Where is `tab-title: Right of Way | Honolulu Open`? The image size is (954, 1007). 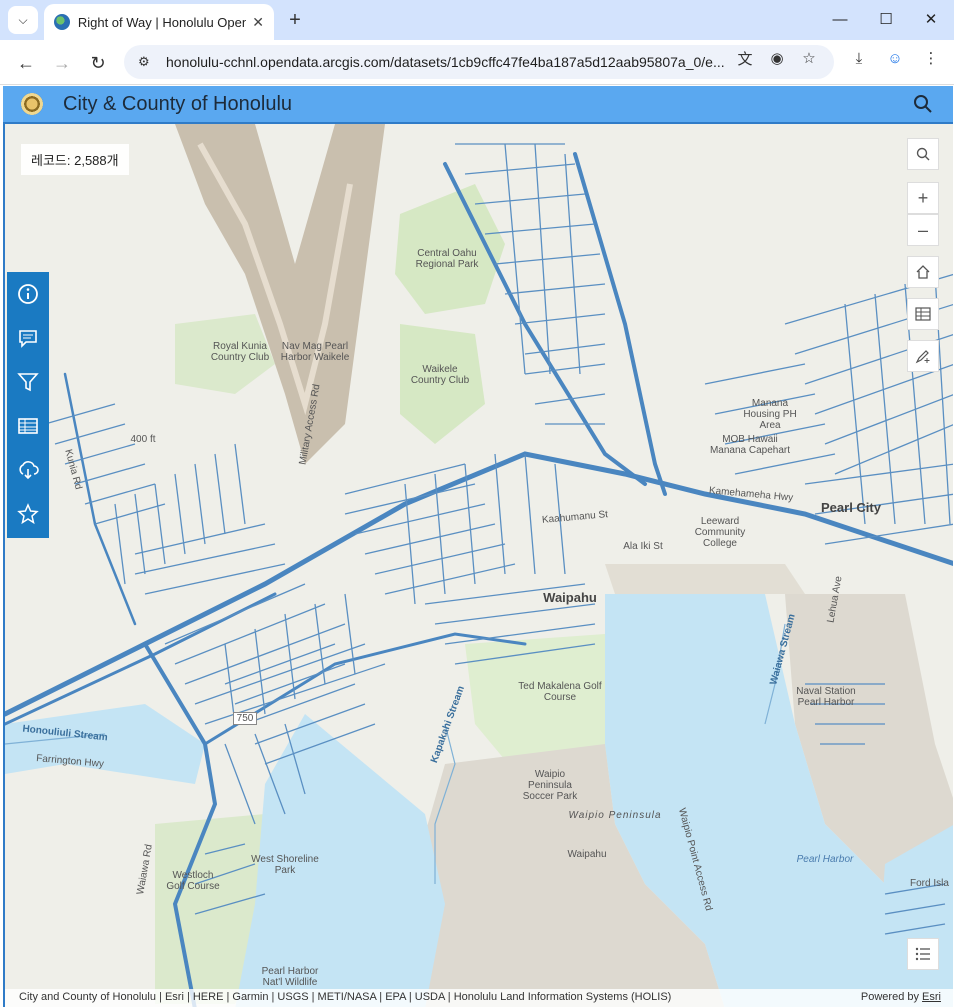
tab-title: Right of Way | Honolulu Open is located at coordinates (162, 22).